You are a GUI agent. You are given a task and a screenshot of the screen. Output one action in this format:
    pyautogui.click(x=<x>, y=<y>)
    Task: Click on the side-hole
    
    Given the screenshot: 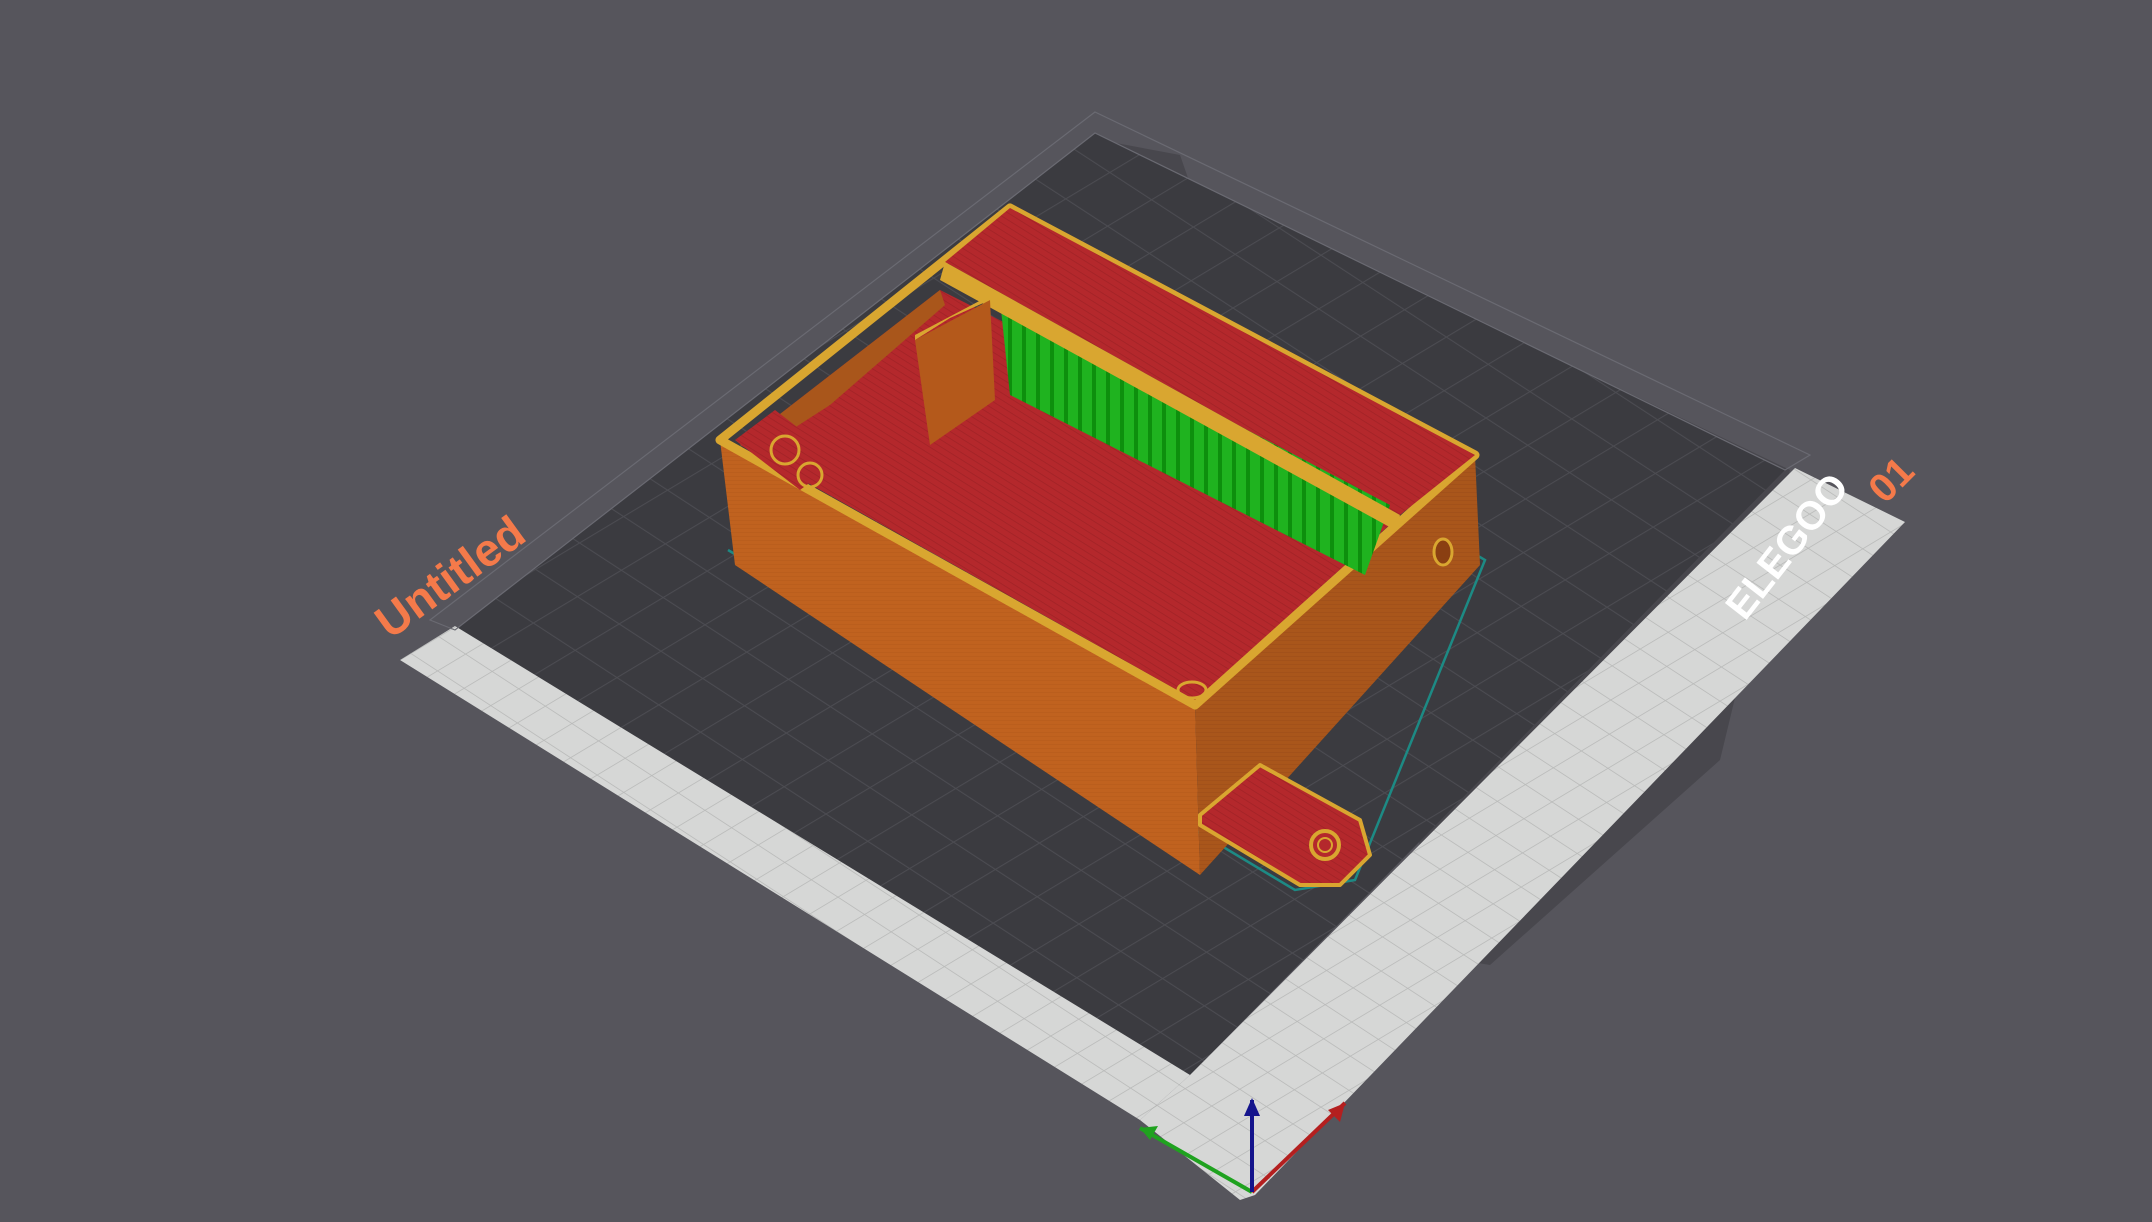 What is the action you would take?
    pyautogui.click(x=1443, y=552)
    